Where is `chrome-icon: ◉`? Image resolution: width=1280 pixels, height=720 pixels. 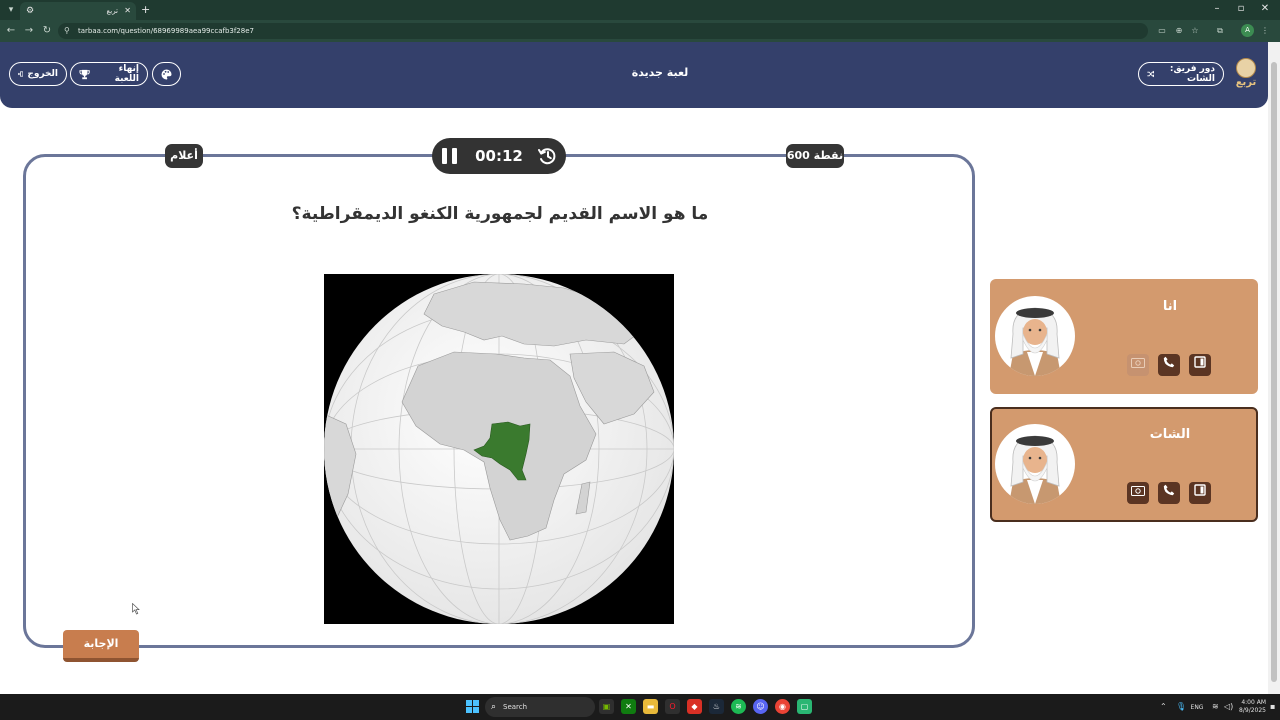
chrome-icon: ◉ is located at coordinates (782, 706).